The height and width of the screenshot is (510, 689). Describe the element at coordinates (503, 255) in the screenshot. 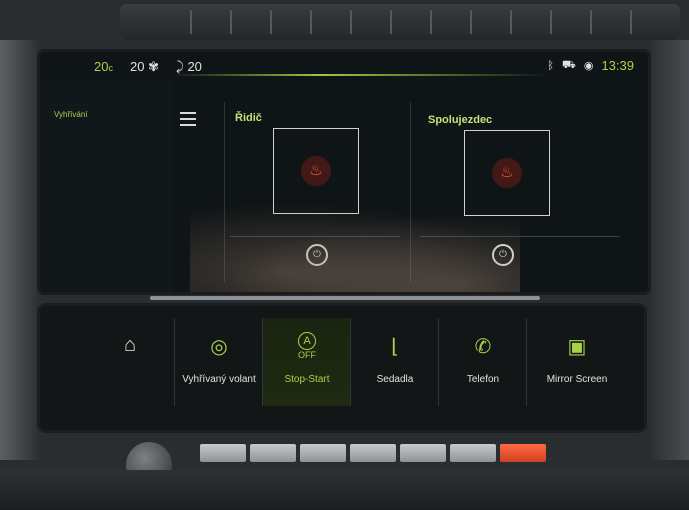

I see `passenger-power-button: ⏻` at that location.